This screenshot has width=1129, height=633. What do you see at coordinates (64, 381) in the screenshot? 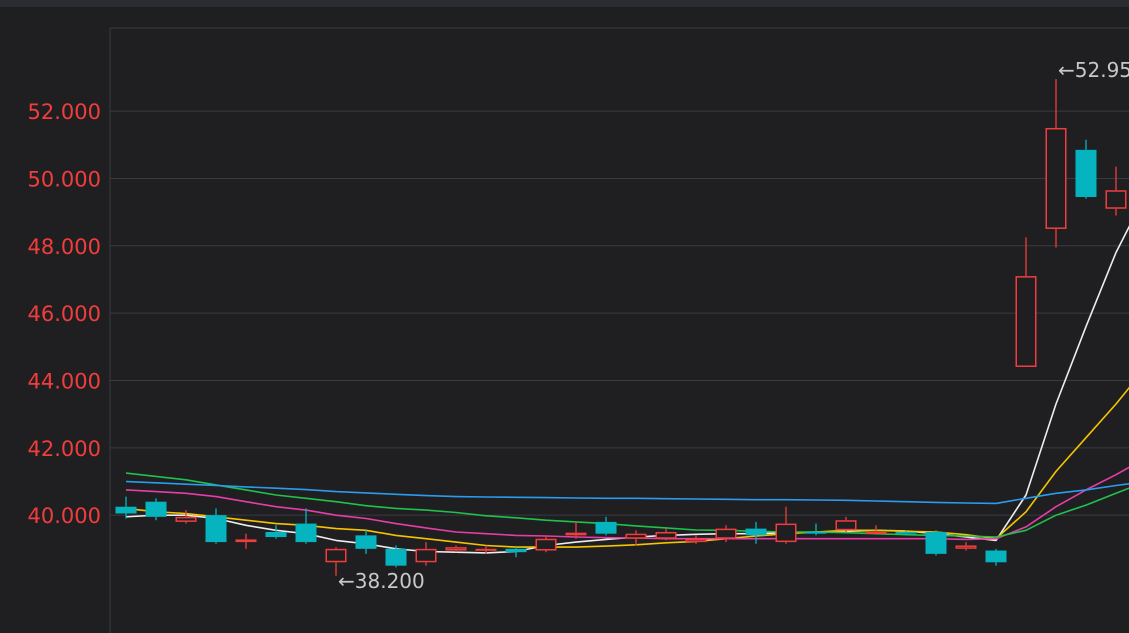
I see `y-tick-label: 44.000` at bounding box center [64, 381].